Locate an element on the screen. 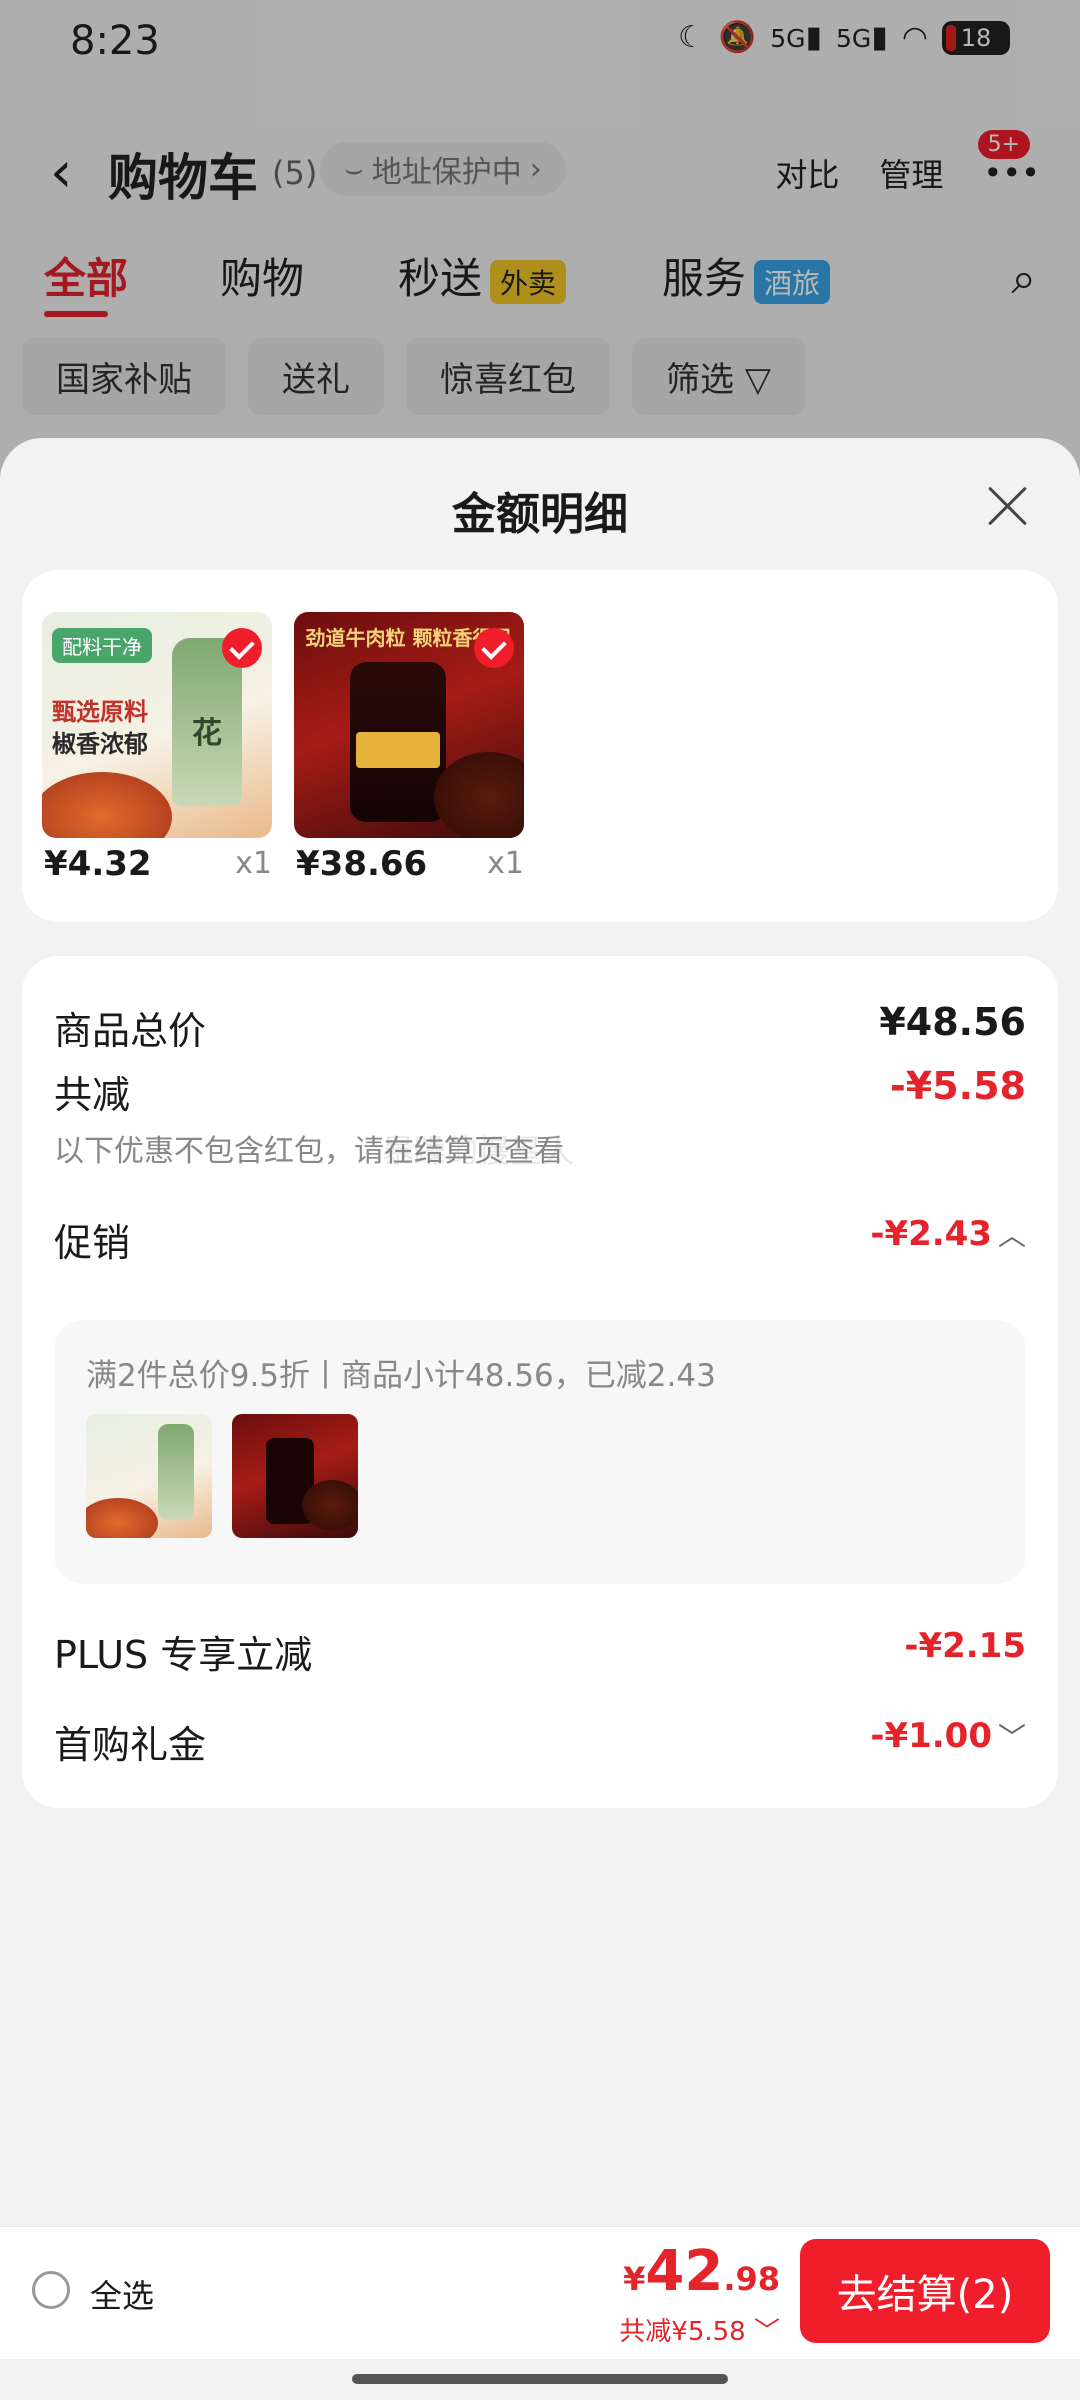 Image resolution: width=1080 pixels, height=2400 pixels. product-image: 劲道牛肉粒 颗粒香得见 is located at coordinates (409, 725).